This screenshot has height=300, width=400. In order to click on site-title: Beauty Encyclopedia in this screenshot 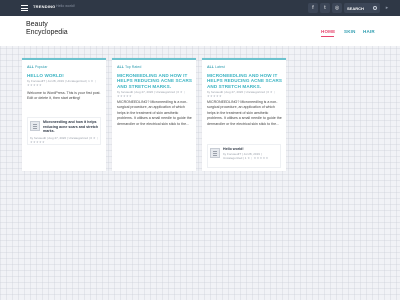, I will do `click(56, 29)`.